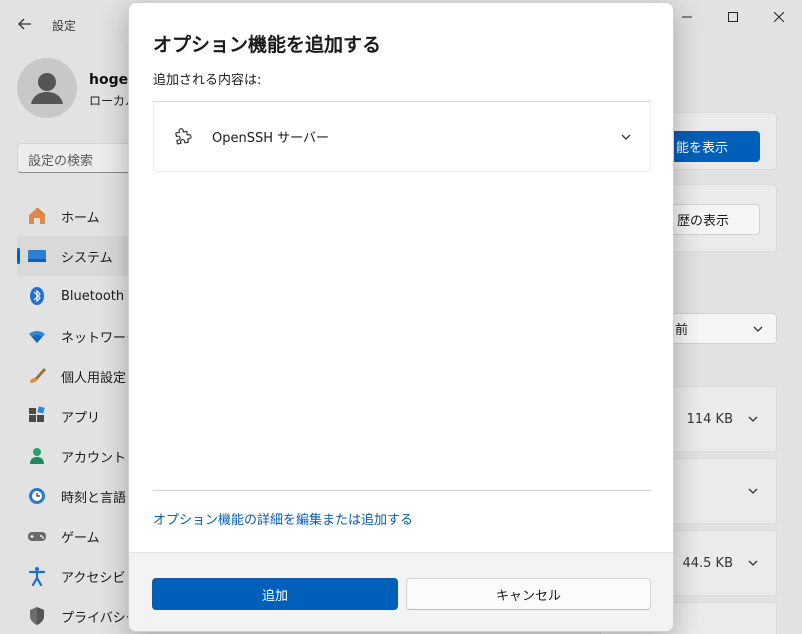  I want to click on edit-or-add-features-link: オプション機能の詳細を編集または追加する, so click(283, 518).